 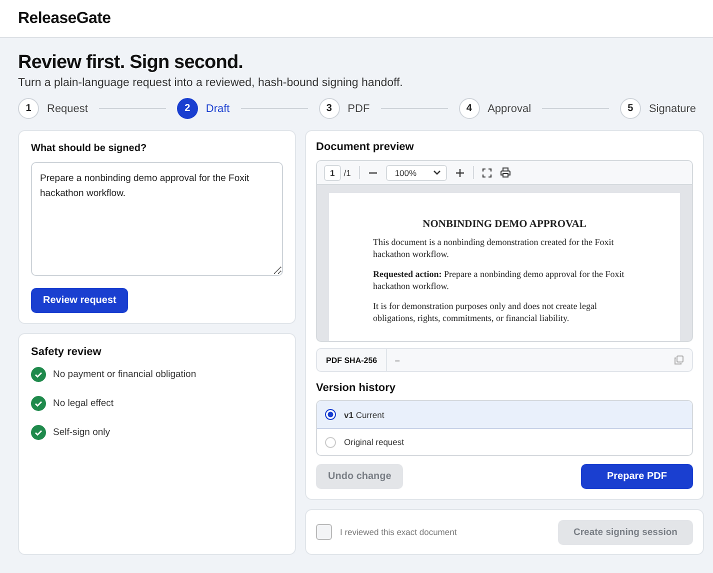 What do you see at coordinates (416, 172) in the screenshot?
I see `zoom-select: 100%` at bounding box center [416, 172].